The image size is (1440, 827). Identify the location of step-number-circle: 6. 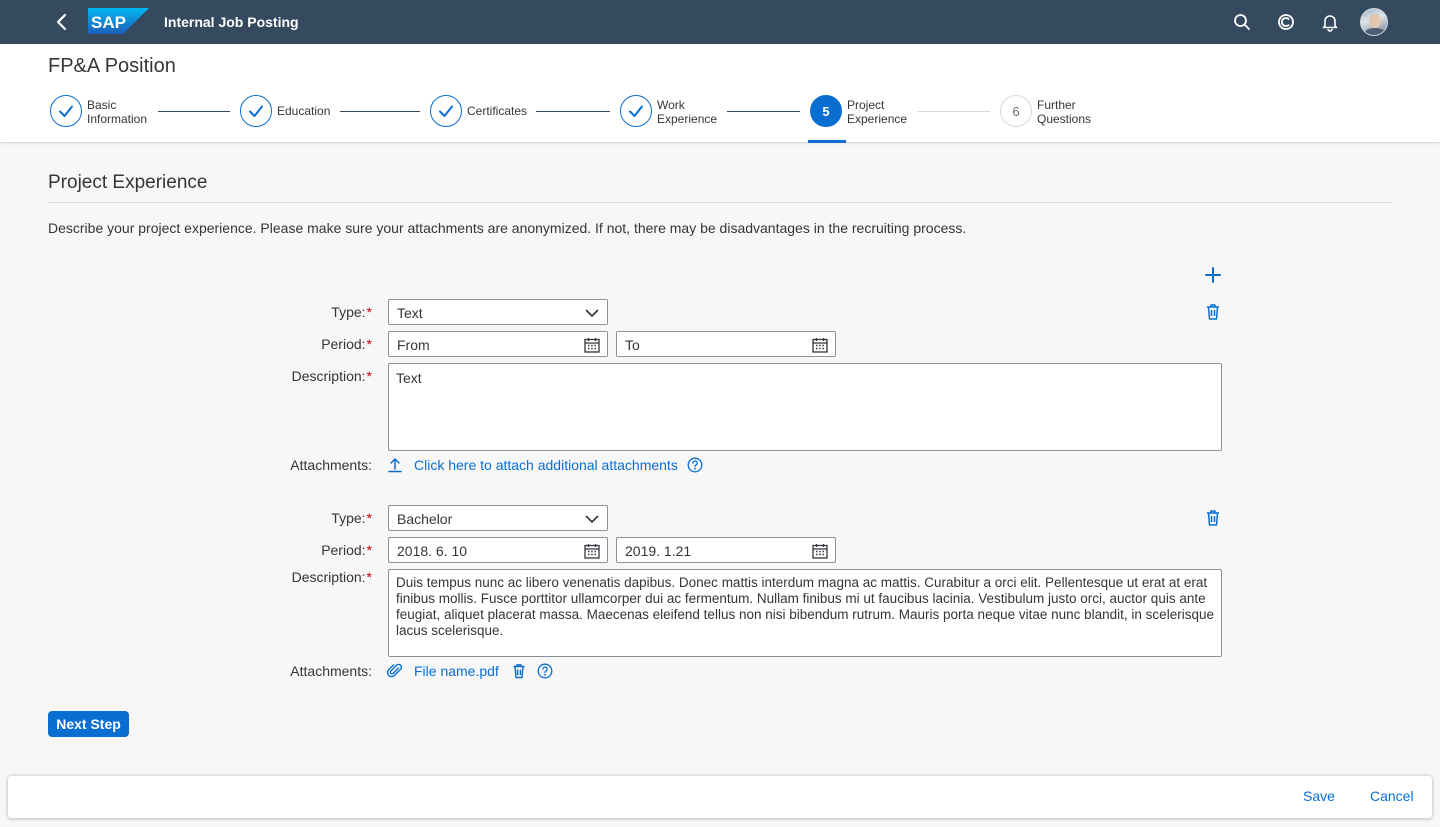
(1016, 111).